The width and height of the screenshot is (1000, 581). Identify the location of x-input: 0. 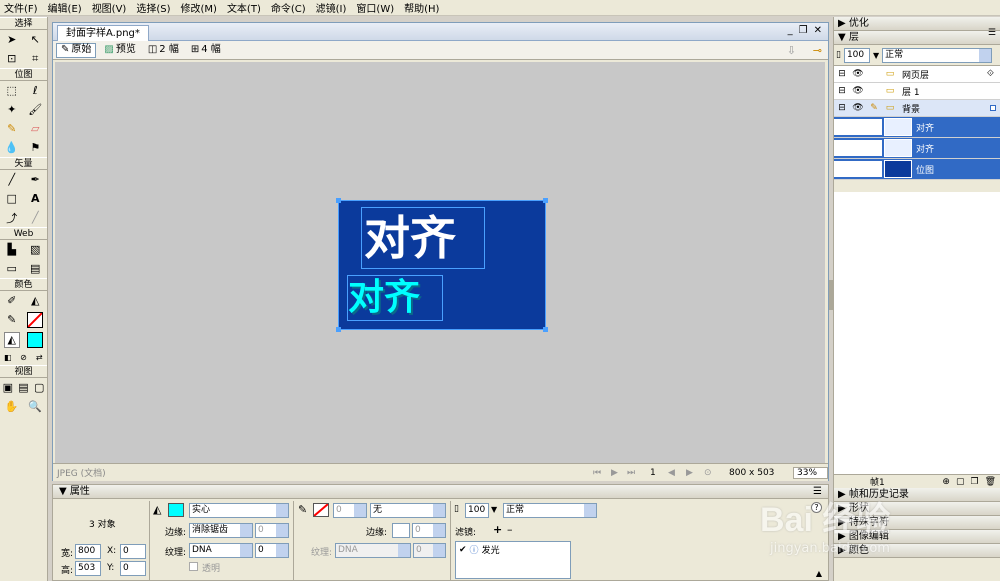
(133, 551).